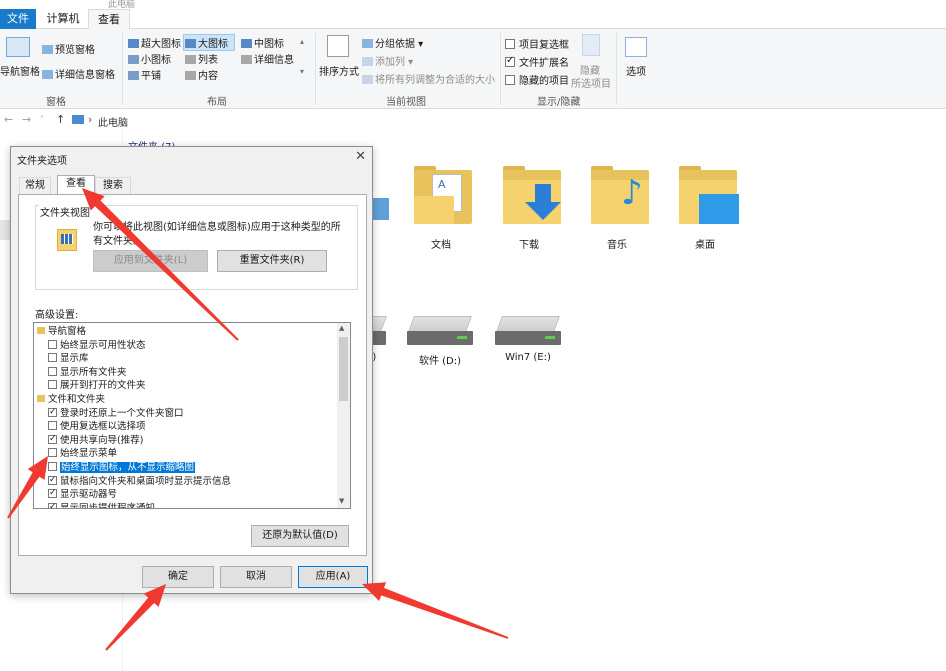  I want to click on hidden-items-toggle: 隐藏的项目, so click(537, 79).